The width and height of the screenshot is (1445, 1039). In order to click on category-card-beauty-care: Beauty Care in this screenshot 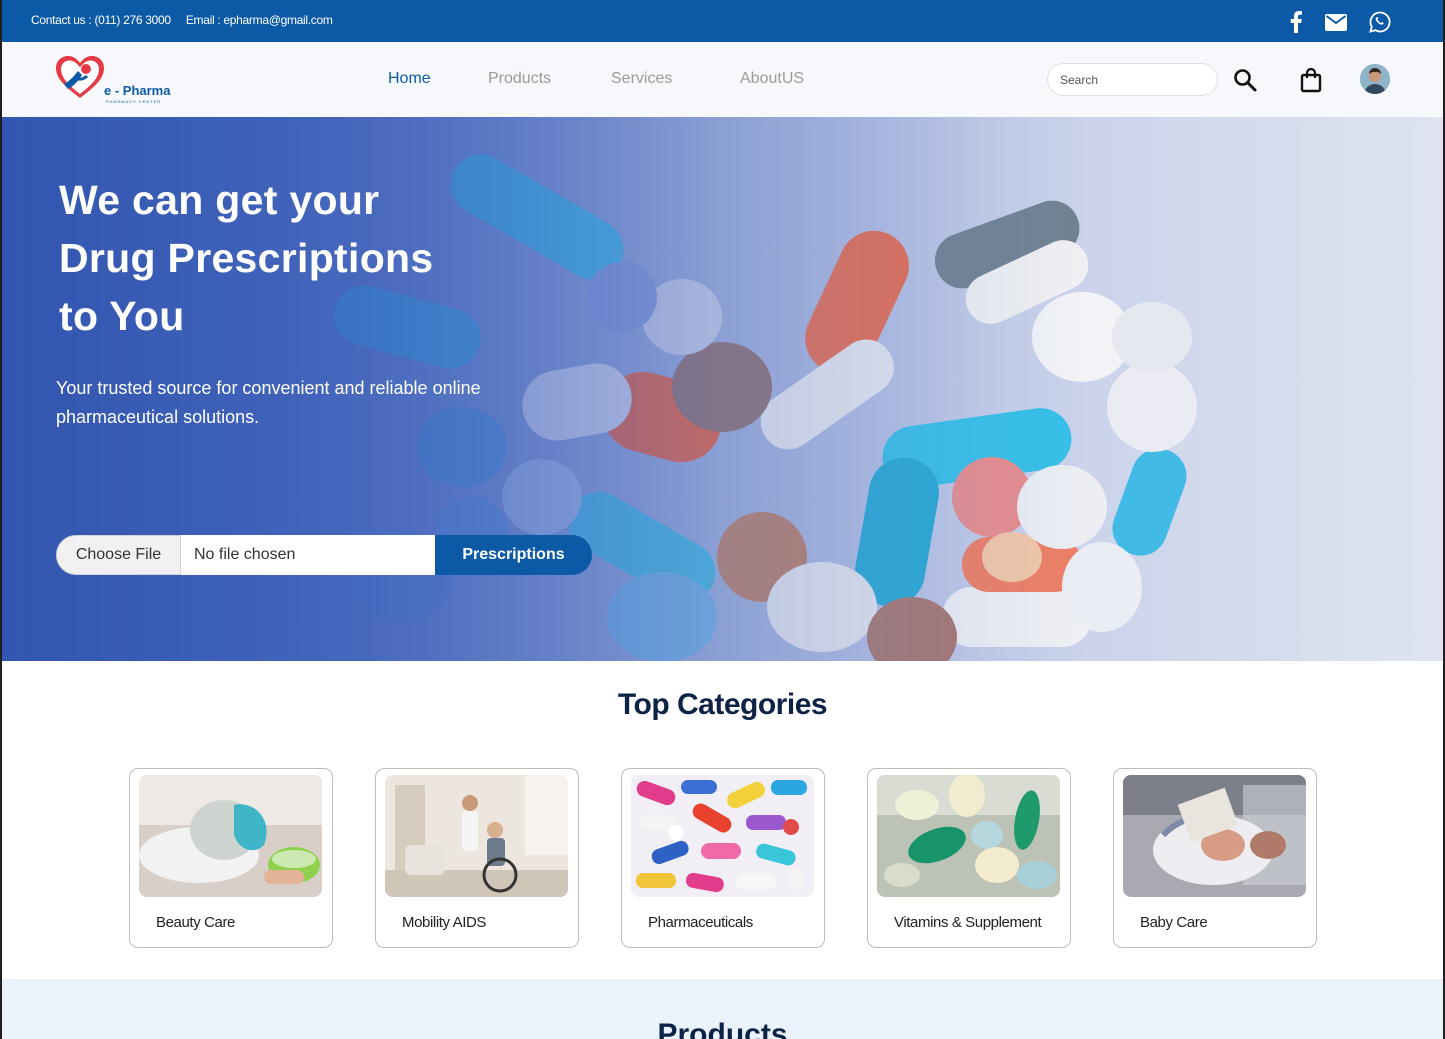, I will do `click(231, 858)`.